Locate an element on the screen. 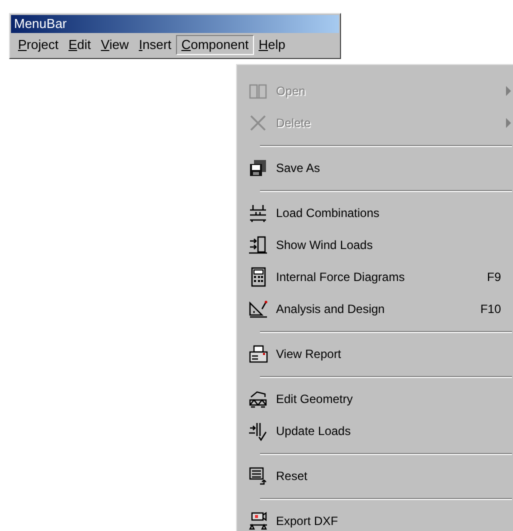 This screenshot has height=531, width=513. menu-item: Save As is located at coordinates (376, 168).